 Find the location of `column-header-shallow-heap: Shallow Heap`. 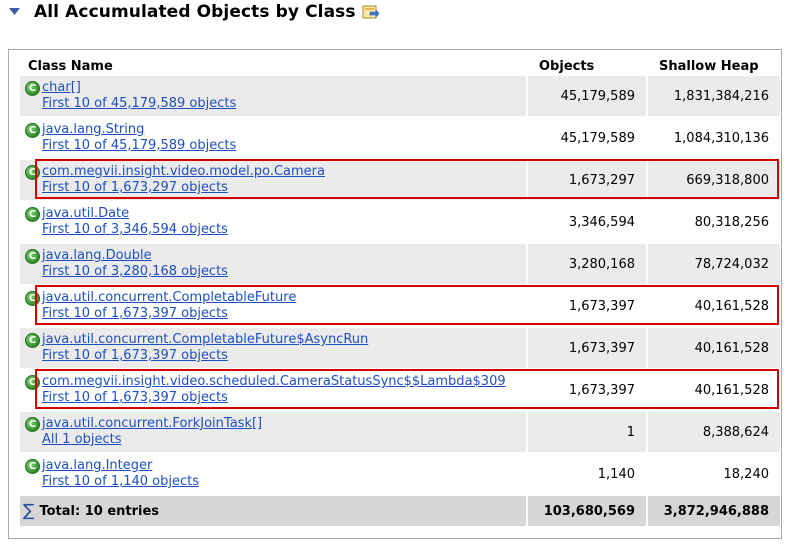

column-header-shallow-heap: Shallow Heap is located at coordinates (713, 66).